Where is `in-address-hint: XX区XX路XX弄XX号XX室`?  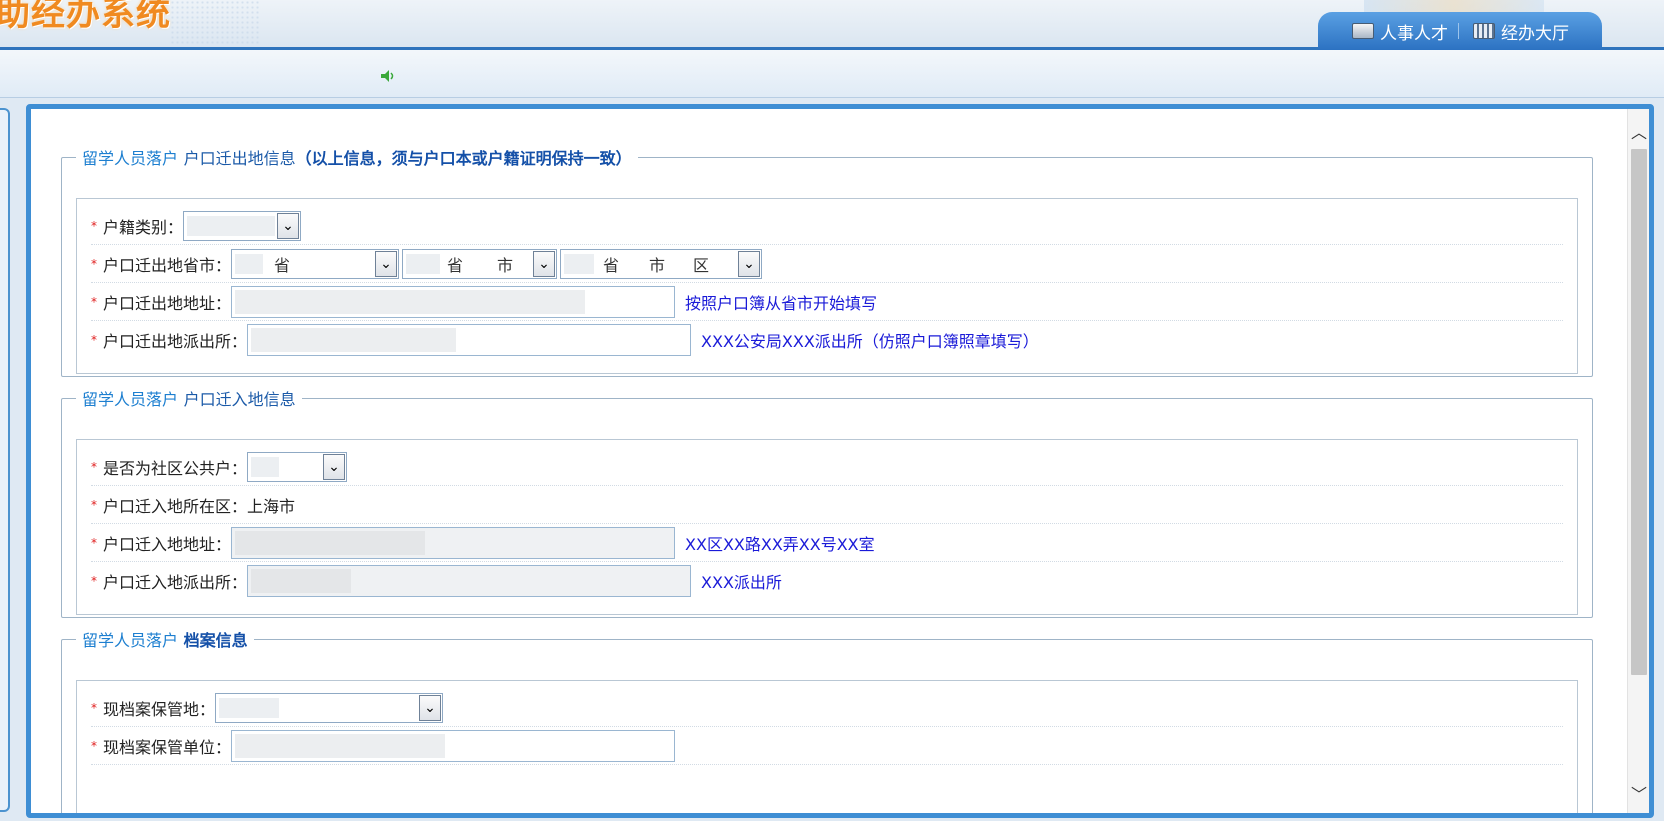
in-address-hint: XX区XX路XX弄XX号XX室 is located at coordinates (780, 544).